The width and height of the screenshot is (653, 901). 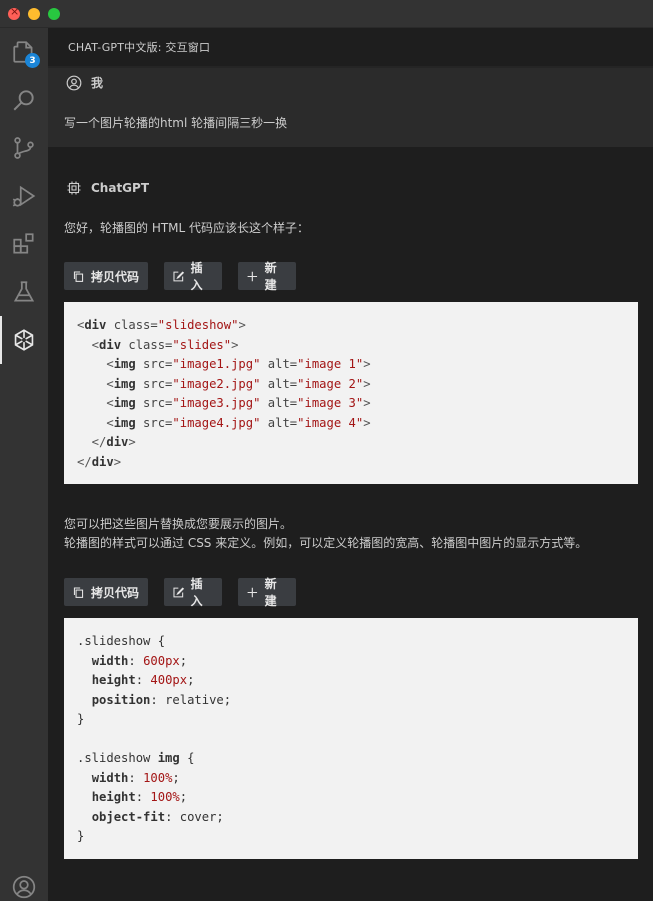 I want to click on code-line: <div class="slideshow">, so click(x=351, y=326).